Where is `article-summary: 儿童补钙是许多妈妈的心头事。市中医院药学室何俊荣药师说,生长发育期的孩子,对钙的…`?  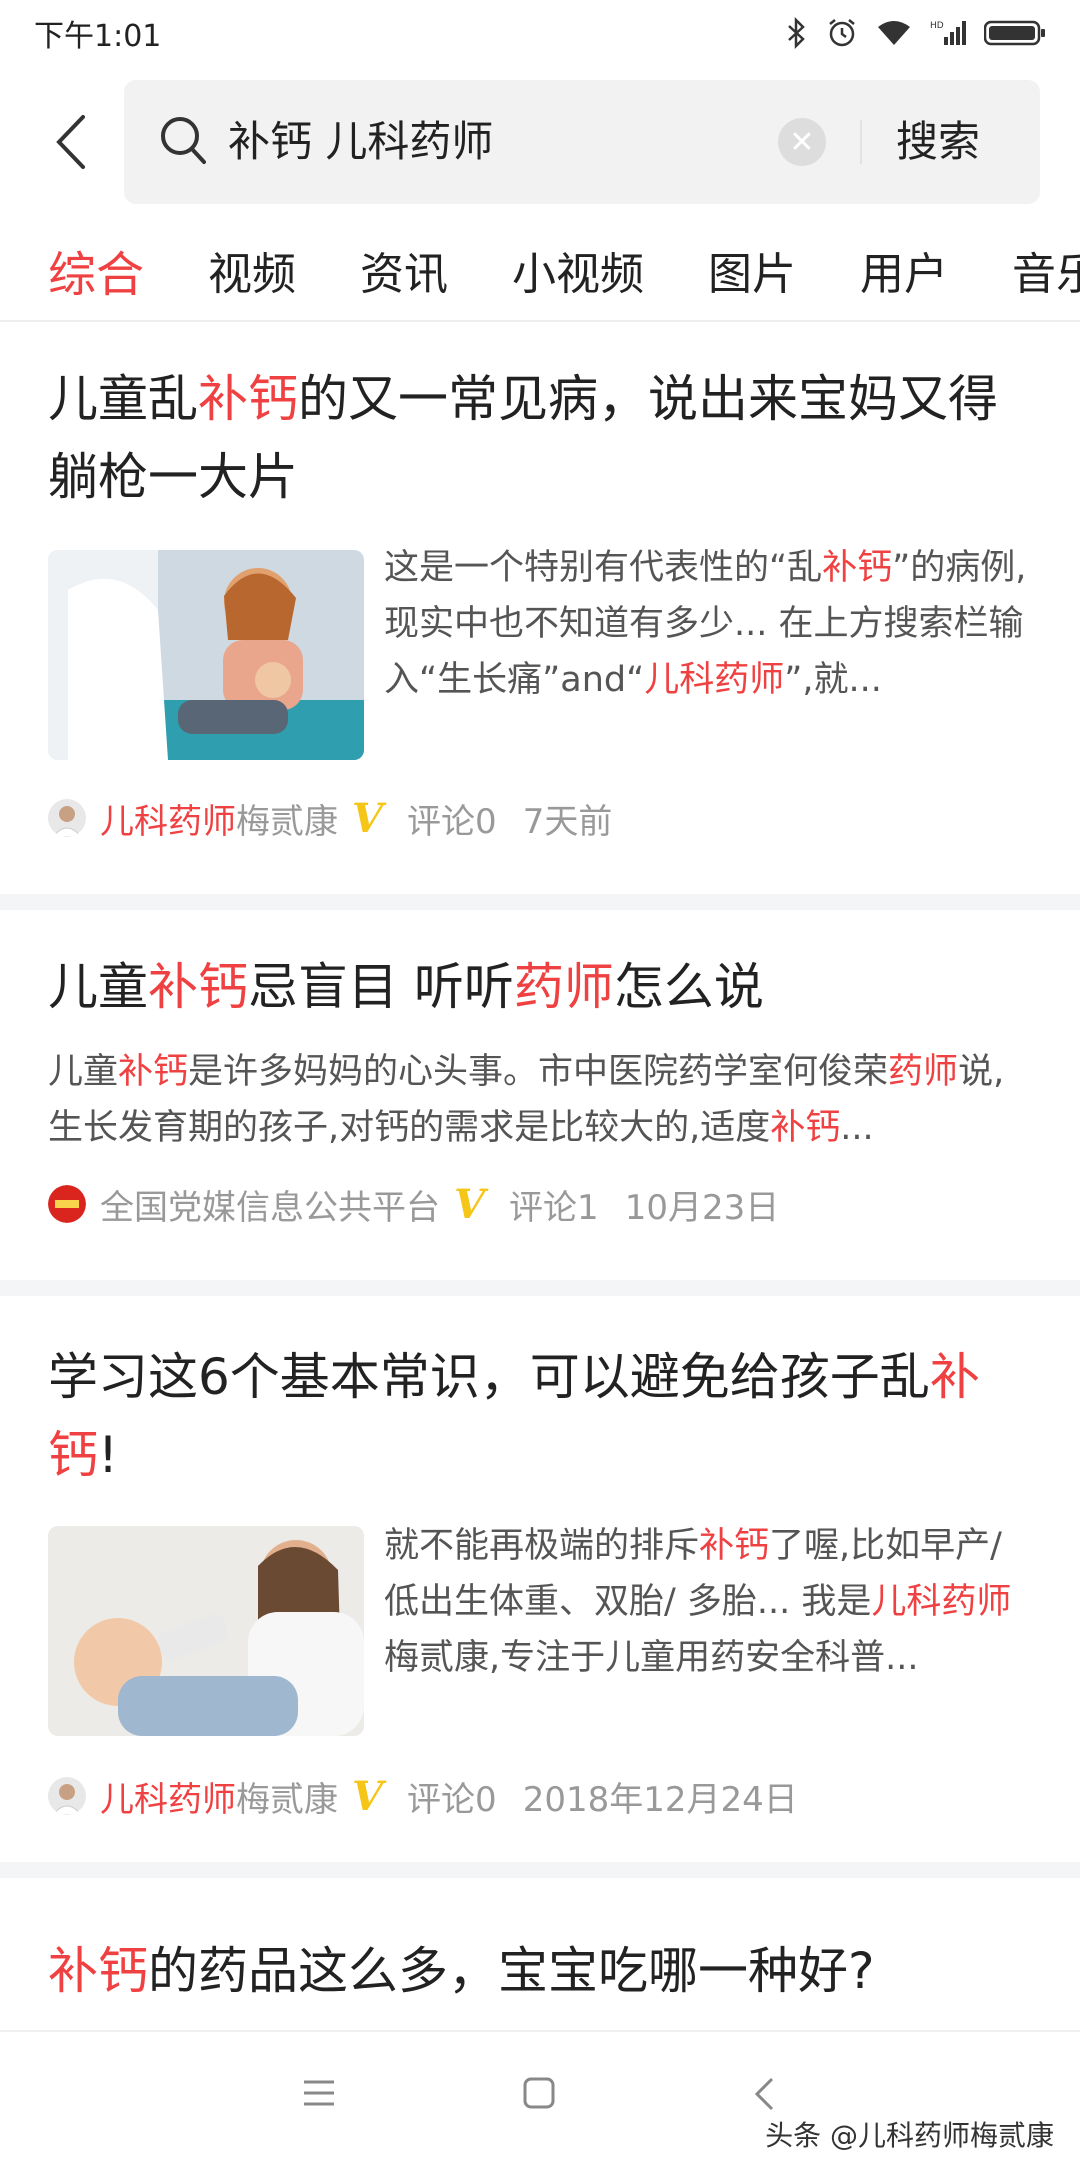 article-summary: 儿童补钙是许多妈妈的心头事。市中医院药学室何俊荣药师说,生长发育期的孩子,对钙的… is located at coordinates (526, 1100).